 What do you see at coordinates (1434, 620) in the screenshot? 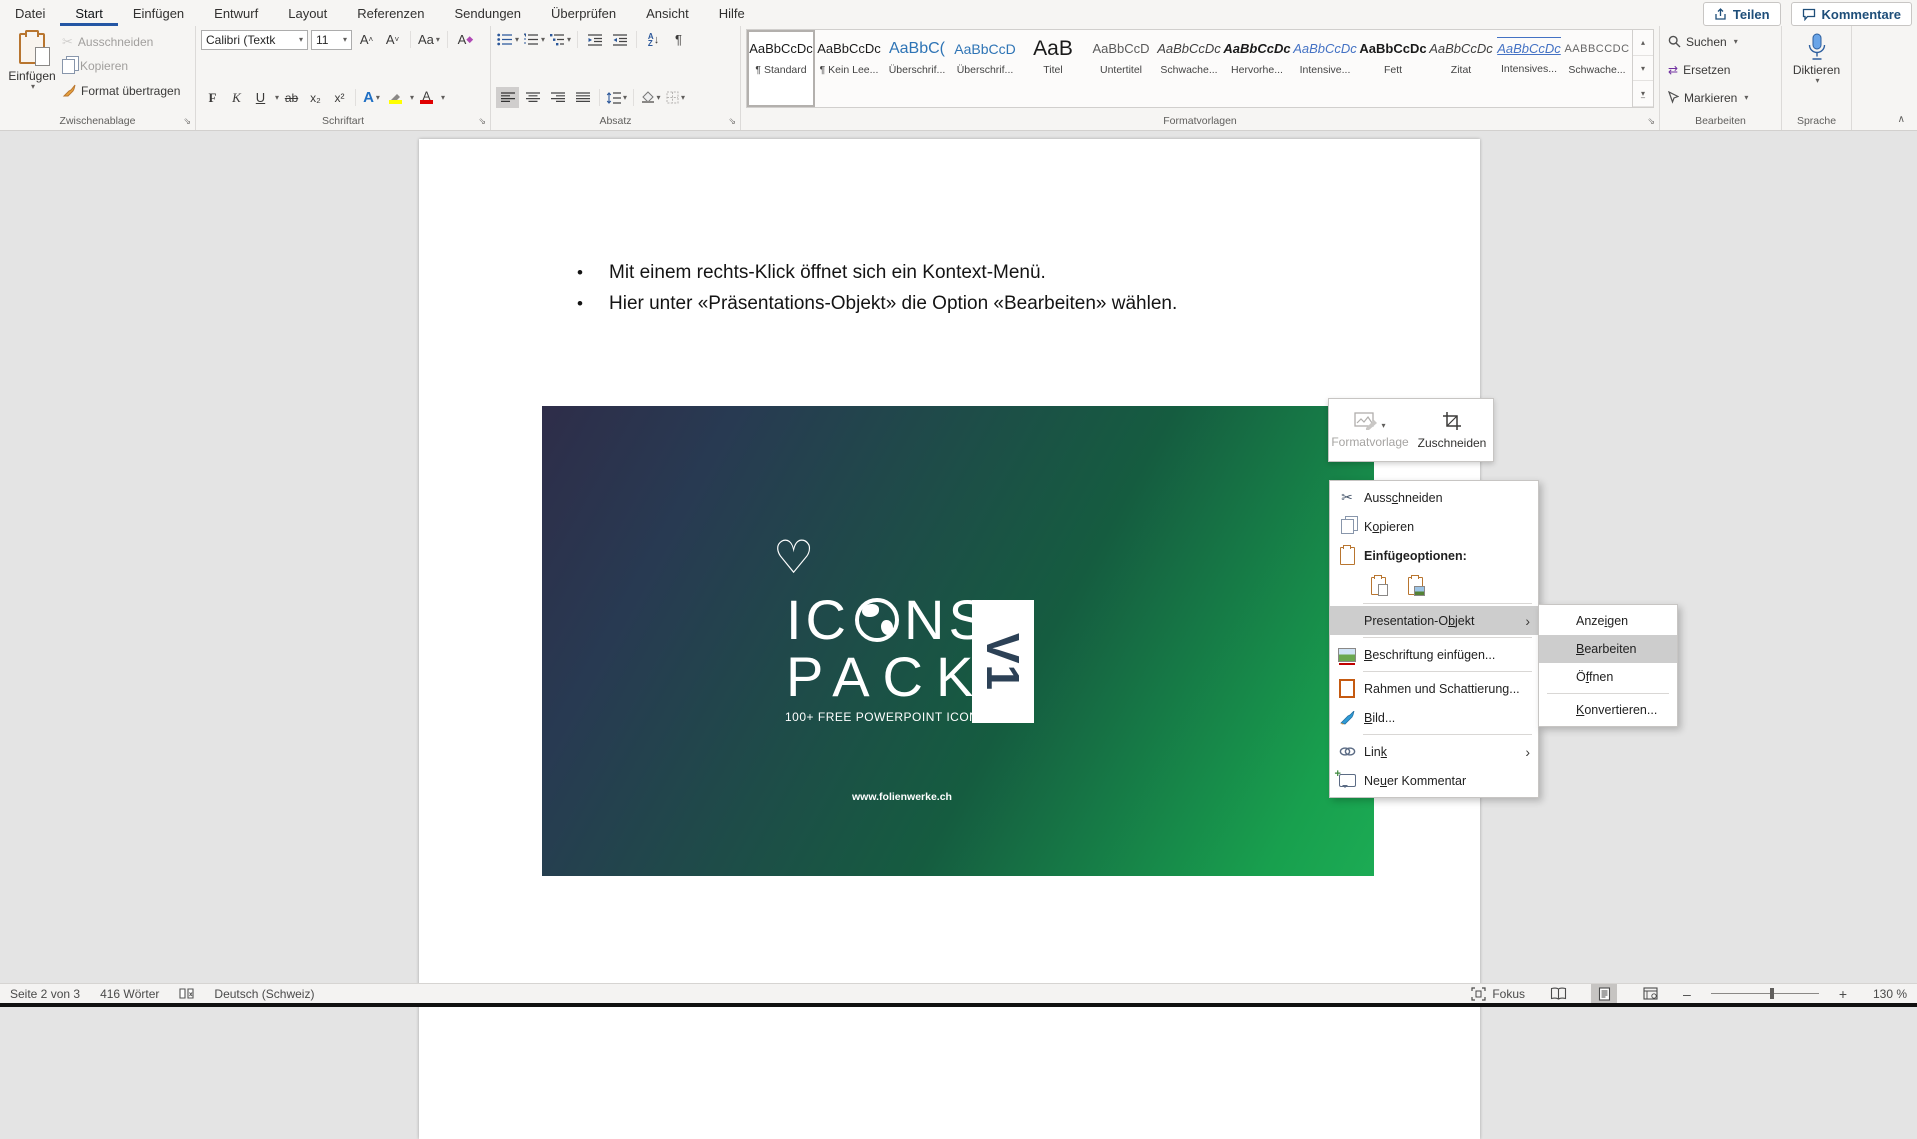
I see `context-presentation-object: Presentation-Objekt ›` at bounding box center [1434, 620].